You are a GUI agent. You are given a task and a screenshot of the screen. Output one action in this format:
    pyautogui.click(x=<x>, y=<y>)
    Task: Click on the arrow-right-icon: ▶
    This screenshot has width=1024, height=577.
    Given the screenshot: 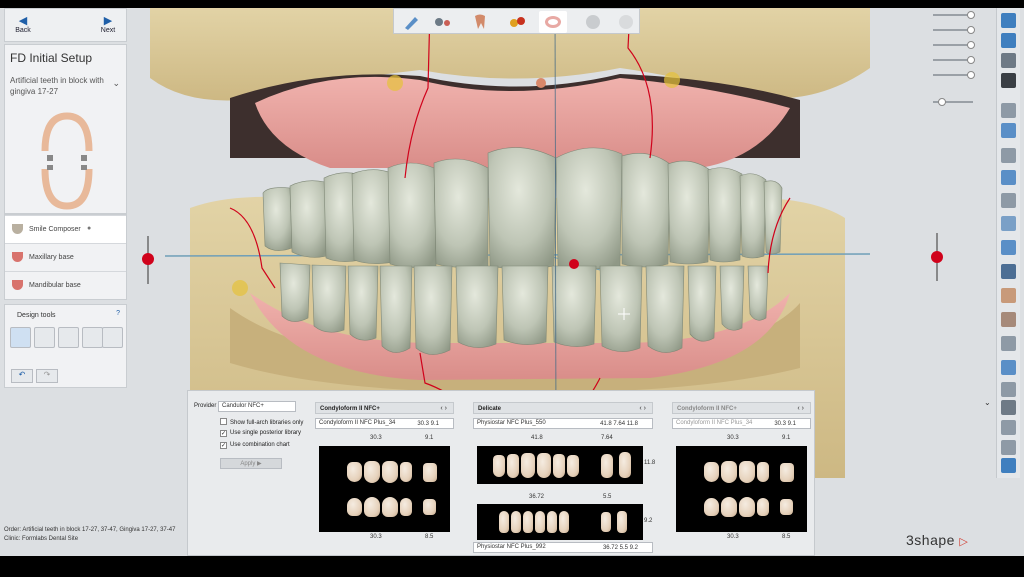 What is the action you would take?
    pyautogui.click(x=108, y=21)
    